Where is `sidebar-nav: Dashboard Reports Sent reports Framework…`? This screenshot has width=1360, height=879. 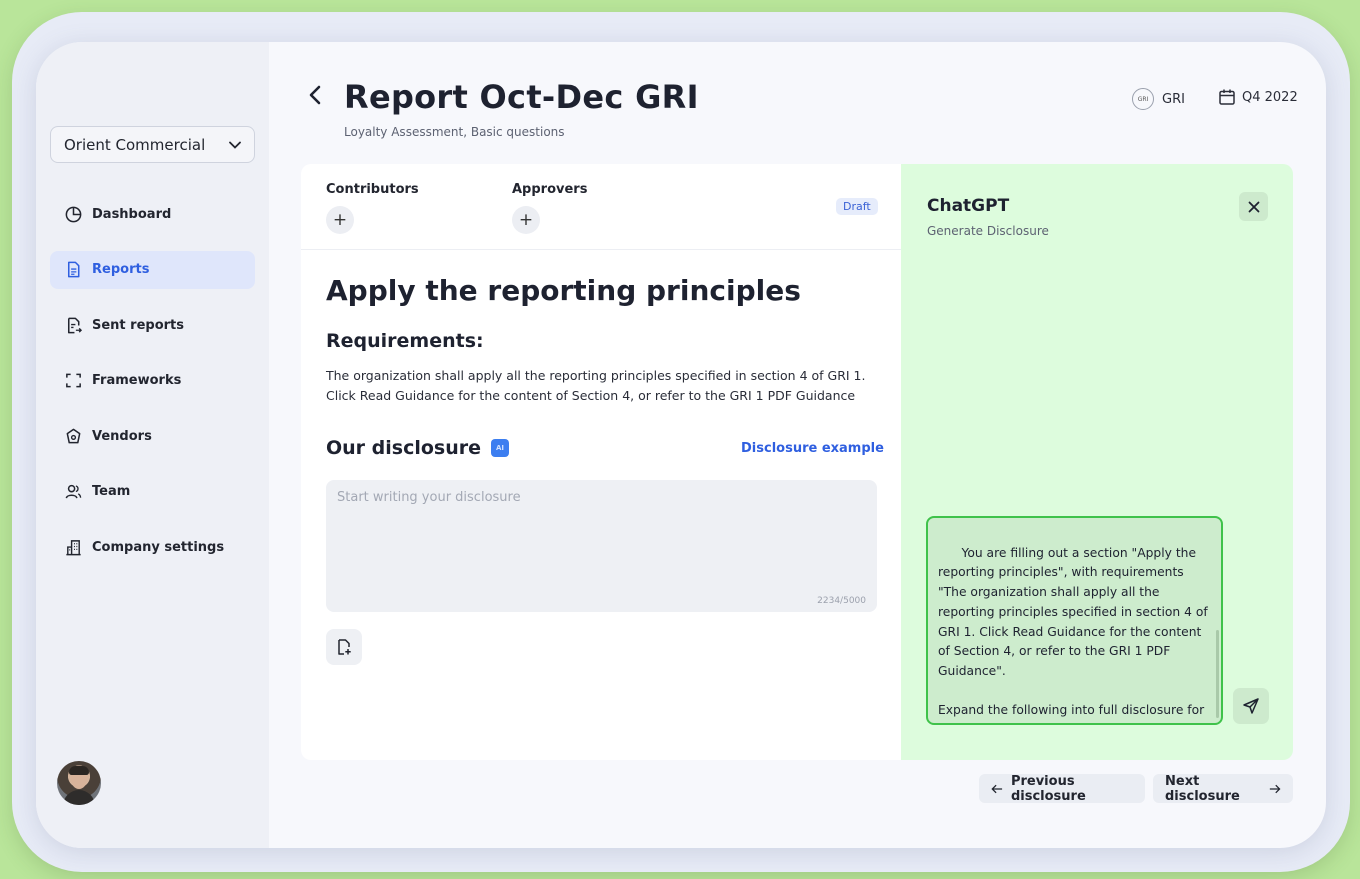 sidebar-nav: Dashboard Reports Sent reports Framework… is located at coordinates (152, 389).